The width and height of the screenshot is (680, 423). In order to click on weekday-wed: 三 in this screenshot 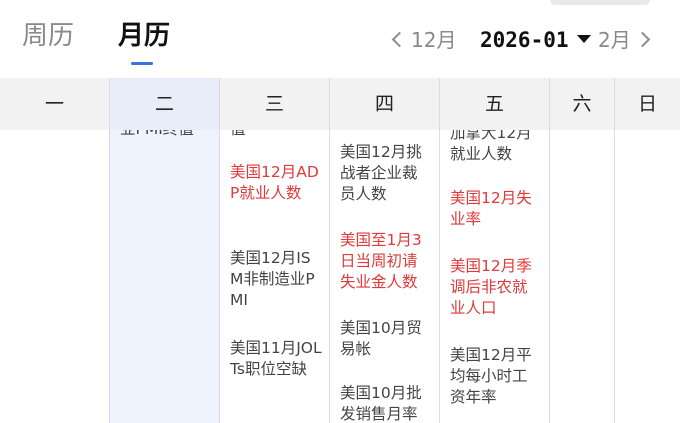, I will do `click(275, 104)`.